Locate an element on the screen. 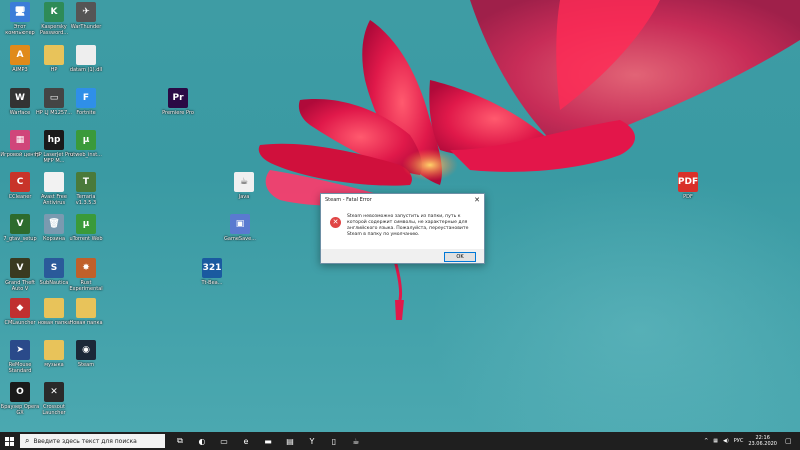 This screenshot has height=450, width=800. dialog-titlebar: Steam - Fatal Error ✕ is located at coordinates (402, 199).